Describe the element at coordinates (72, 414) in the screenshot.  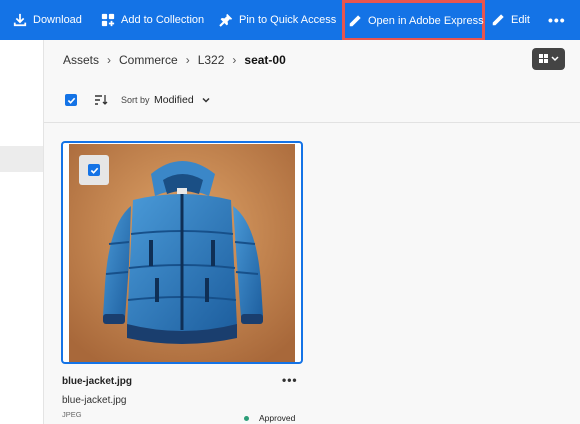
I see `asset-type: JPEG` at that location.